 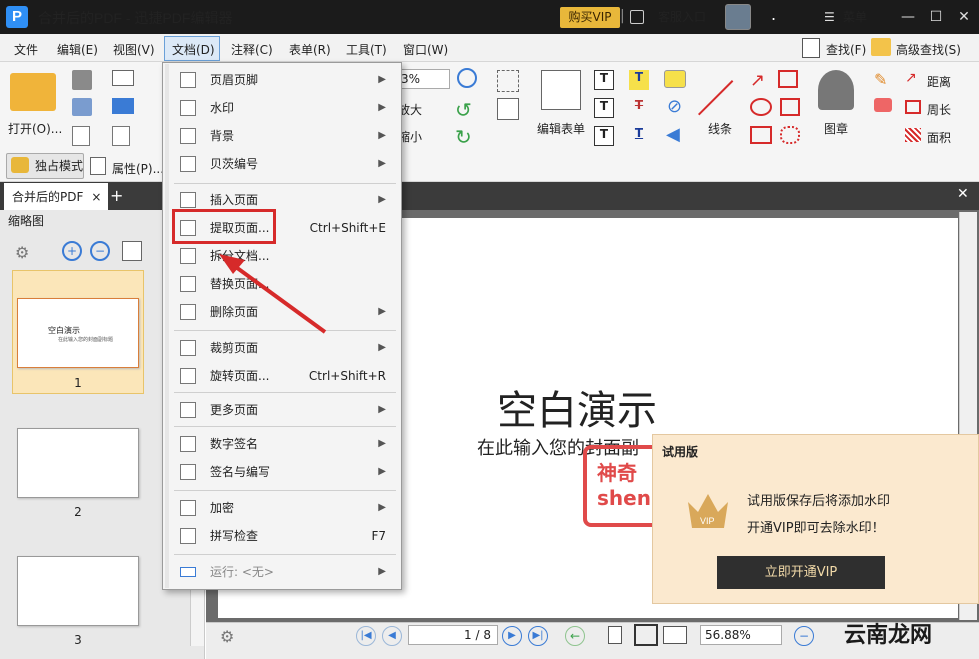 I want to click on sound-icon: ◀, so click(x=673, y=134).